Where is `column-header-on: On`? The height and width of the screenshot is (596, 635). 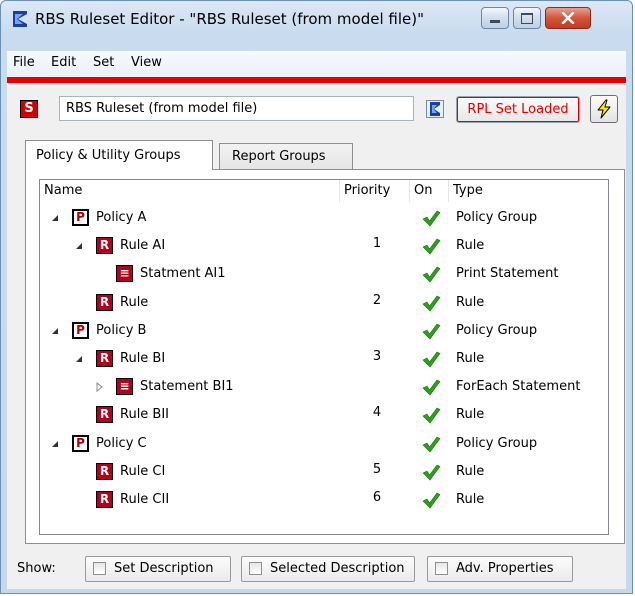
column-header-on: On is located at coordinates (429, 191).